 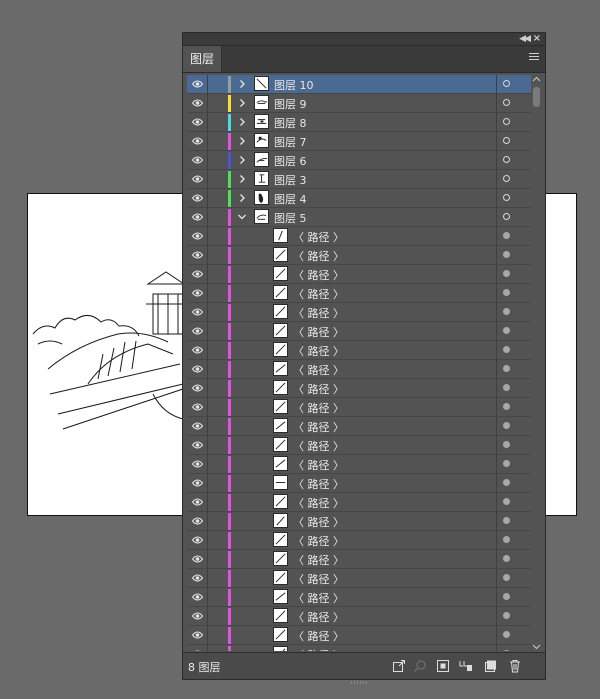 I want to click on layer-row: 图层 8, so click(x=359, y=122).